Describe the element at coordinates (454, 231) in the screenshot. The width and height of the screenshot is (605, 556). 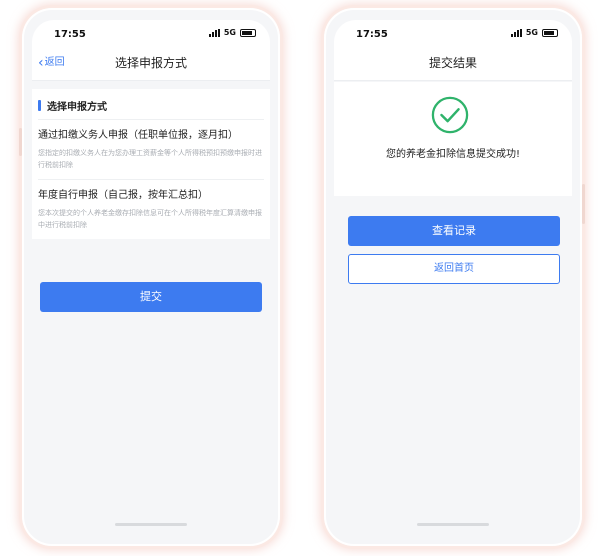
I see `view-records-button: 查看记录` at that location.